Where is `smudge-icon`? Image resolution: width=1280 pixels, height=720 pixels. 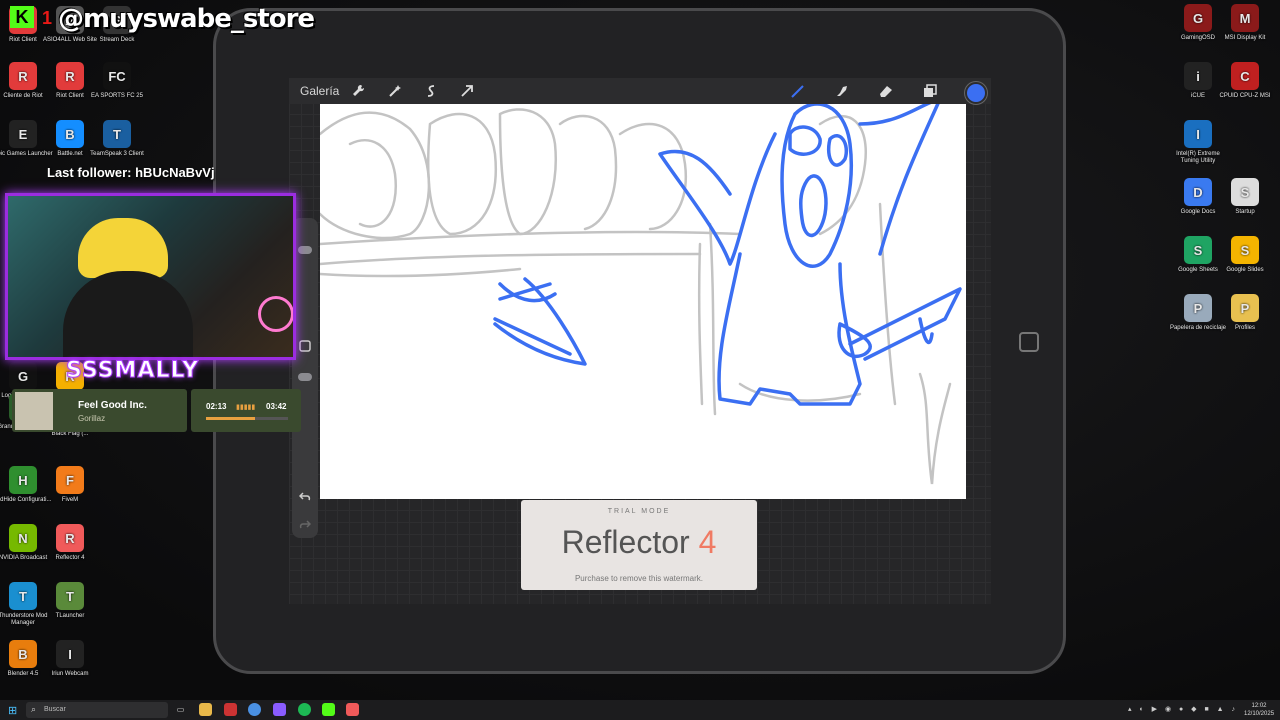 smudge-icon is located at coordinates (842, 91).